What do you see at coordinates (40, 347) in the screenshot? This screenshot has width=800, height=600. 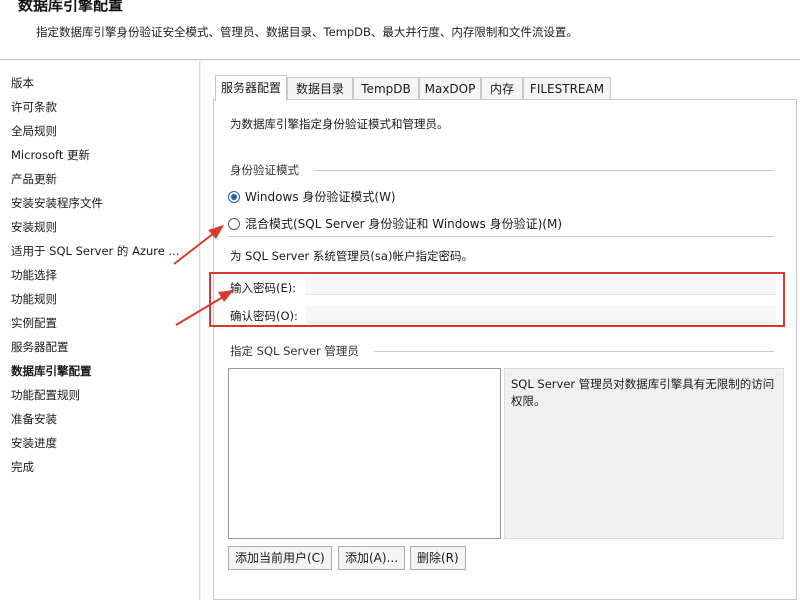 I see `nav-item-server-configuration: 服务器配置` at bounding box center [40, 347].